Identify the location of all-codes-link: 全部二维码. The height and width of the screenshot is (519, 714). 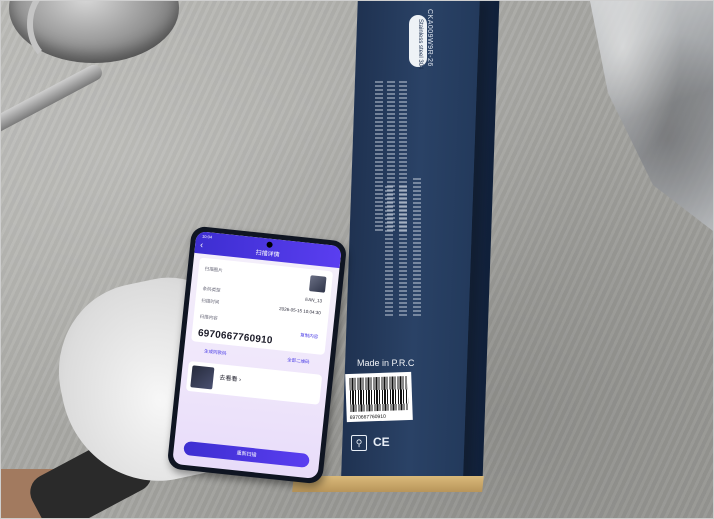
(298, 361).